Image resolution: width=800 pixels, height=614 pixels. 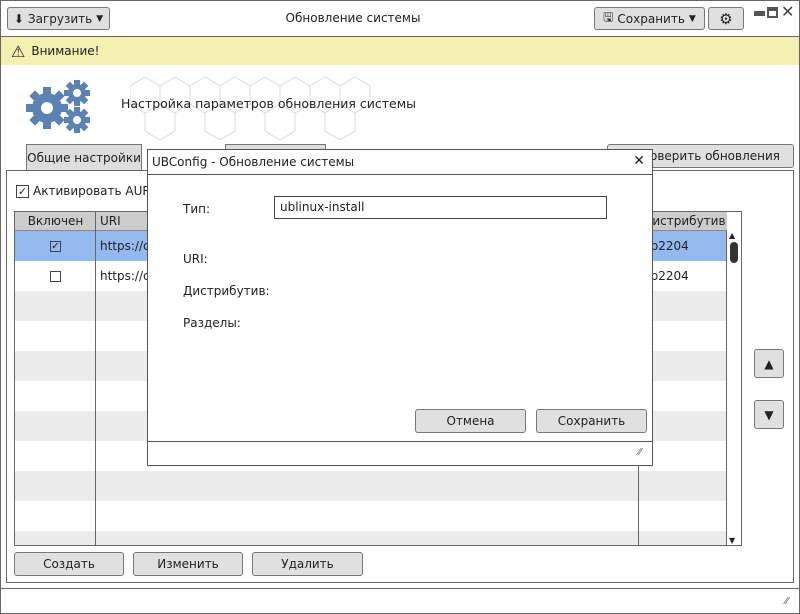 I want to click on edit-button: Изменить, so click(x=188, y=564).